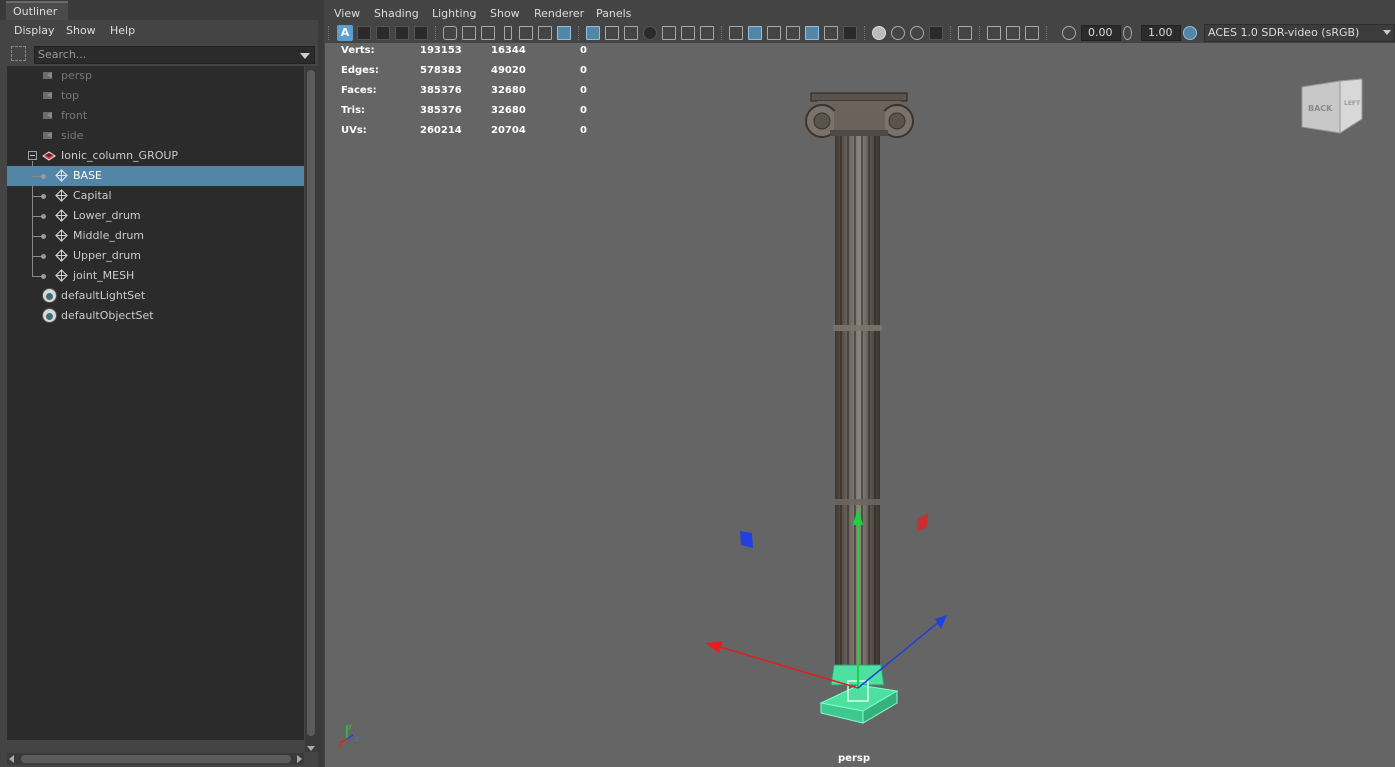 The image size is (1395, 767). Describe the element at coordinates (155, 136) in the screenshot. I see `list-item-side: side` at that location.